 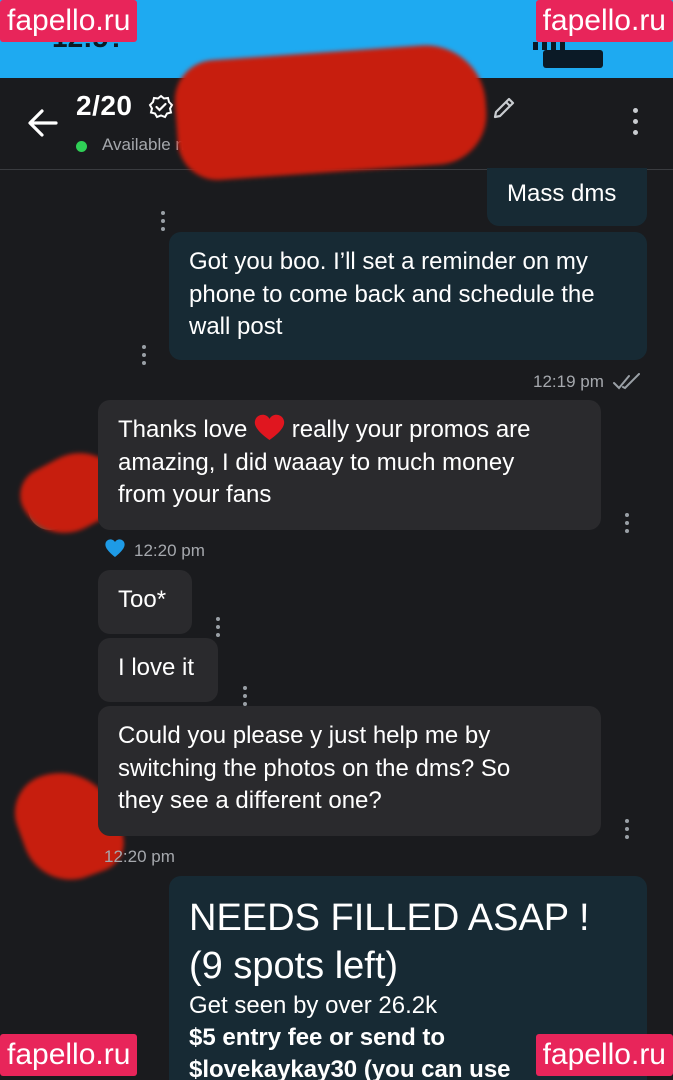 What do you see at coordinates (104, 106) in the screenshot?
I see `chat-title: 2/20` at bounding box center [104, 106].